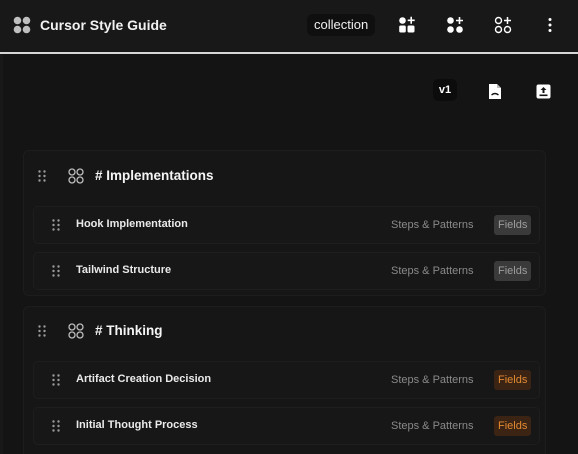 The image size is (578, 454). I want to click on item-label: Tailwind Structure, so click(124, 270).